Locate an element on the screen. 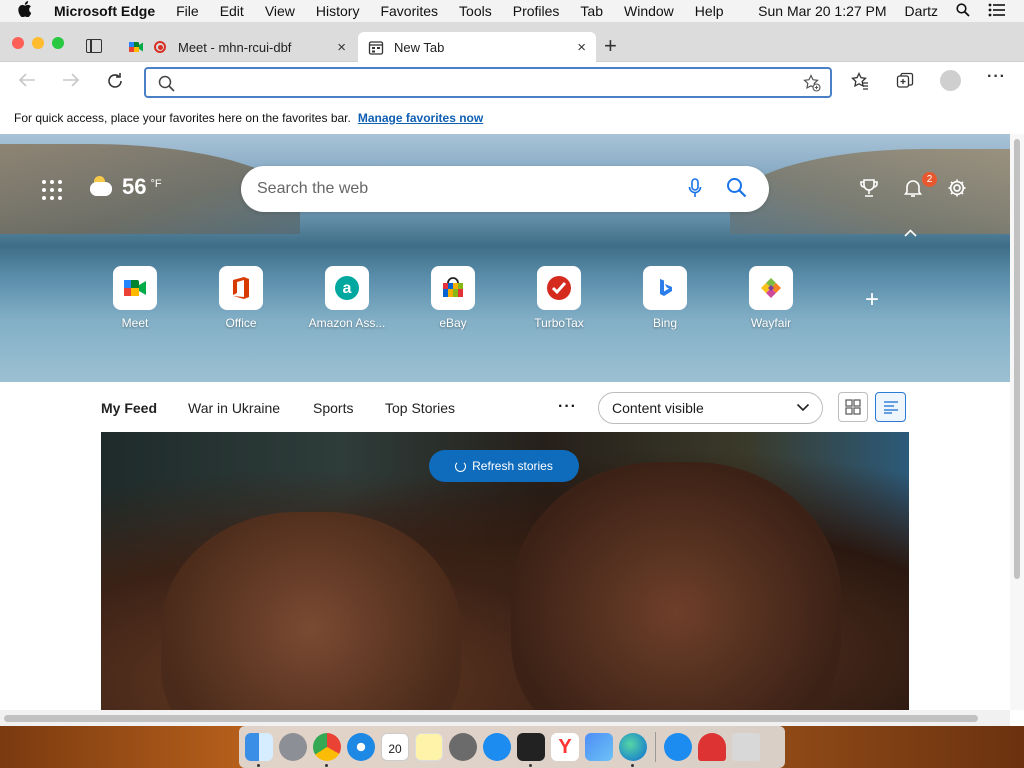  horizontal-scrollbar is located at coordinates (505, 718).